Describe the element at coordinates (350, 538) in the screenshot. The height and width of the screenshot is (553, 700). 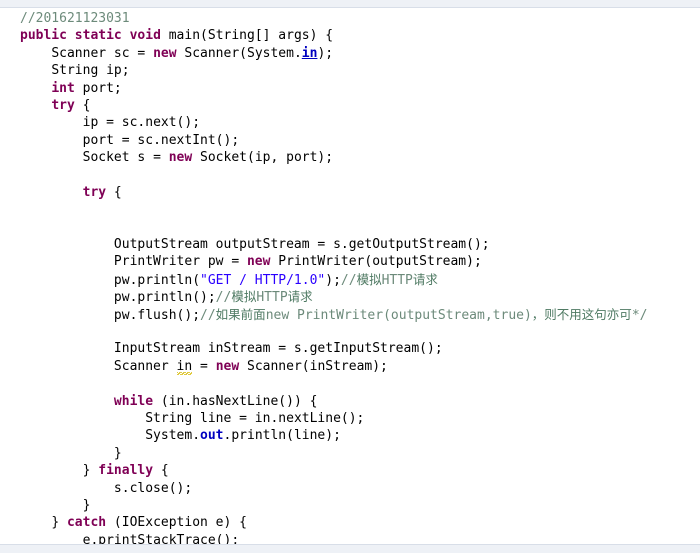
I see `code-line: e.printStackTrace();` at that location.